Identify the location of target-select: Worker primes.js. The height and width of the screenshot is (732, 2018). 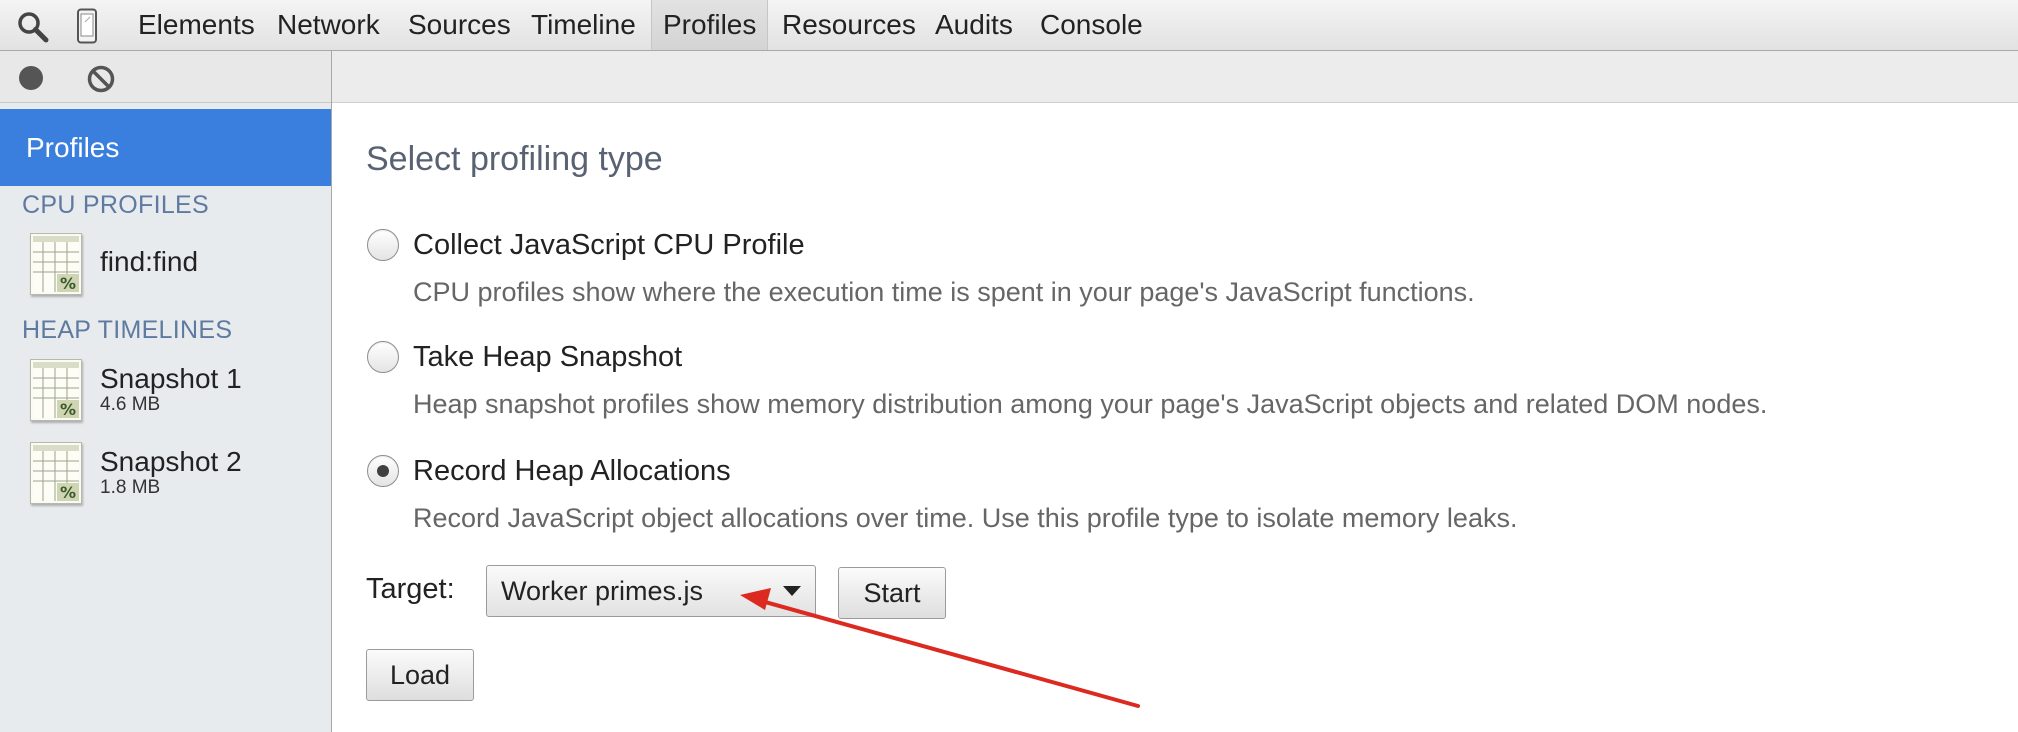
(651, 591).